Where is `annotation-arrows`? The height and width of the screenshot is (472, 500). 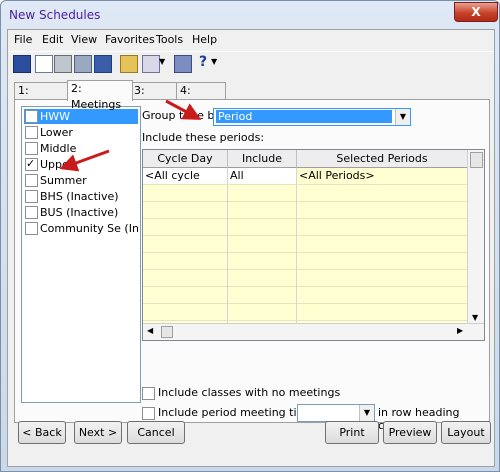 annotation-arrows is located at coordinates (130, 135).